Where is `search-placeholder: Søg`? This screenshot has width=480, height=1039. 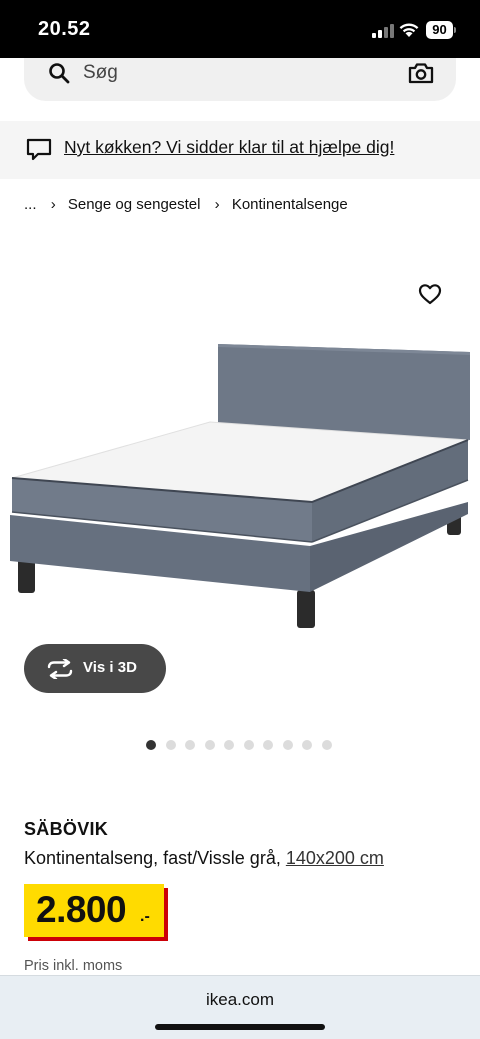 search-placeholder: Søg is located at coordinates (100, 72).